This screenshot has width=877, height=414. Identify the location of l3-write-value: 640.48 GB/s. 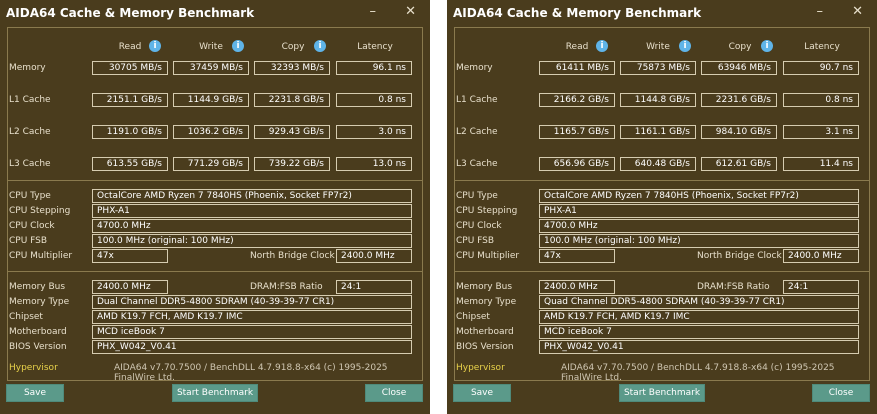
(658, 164).